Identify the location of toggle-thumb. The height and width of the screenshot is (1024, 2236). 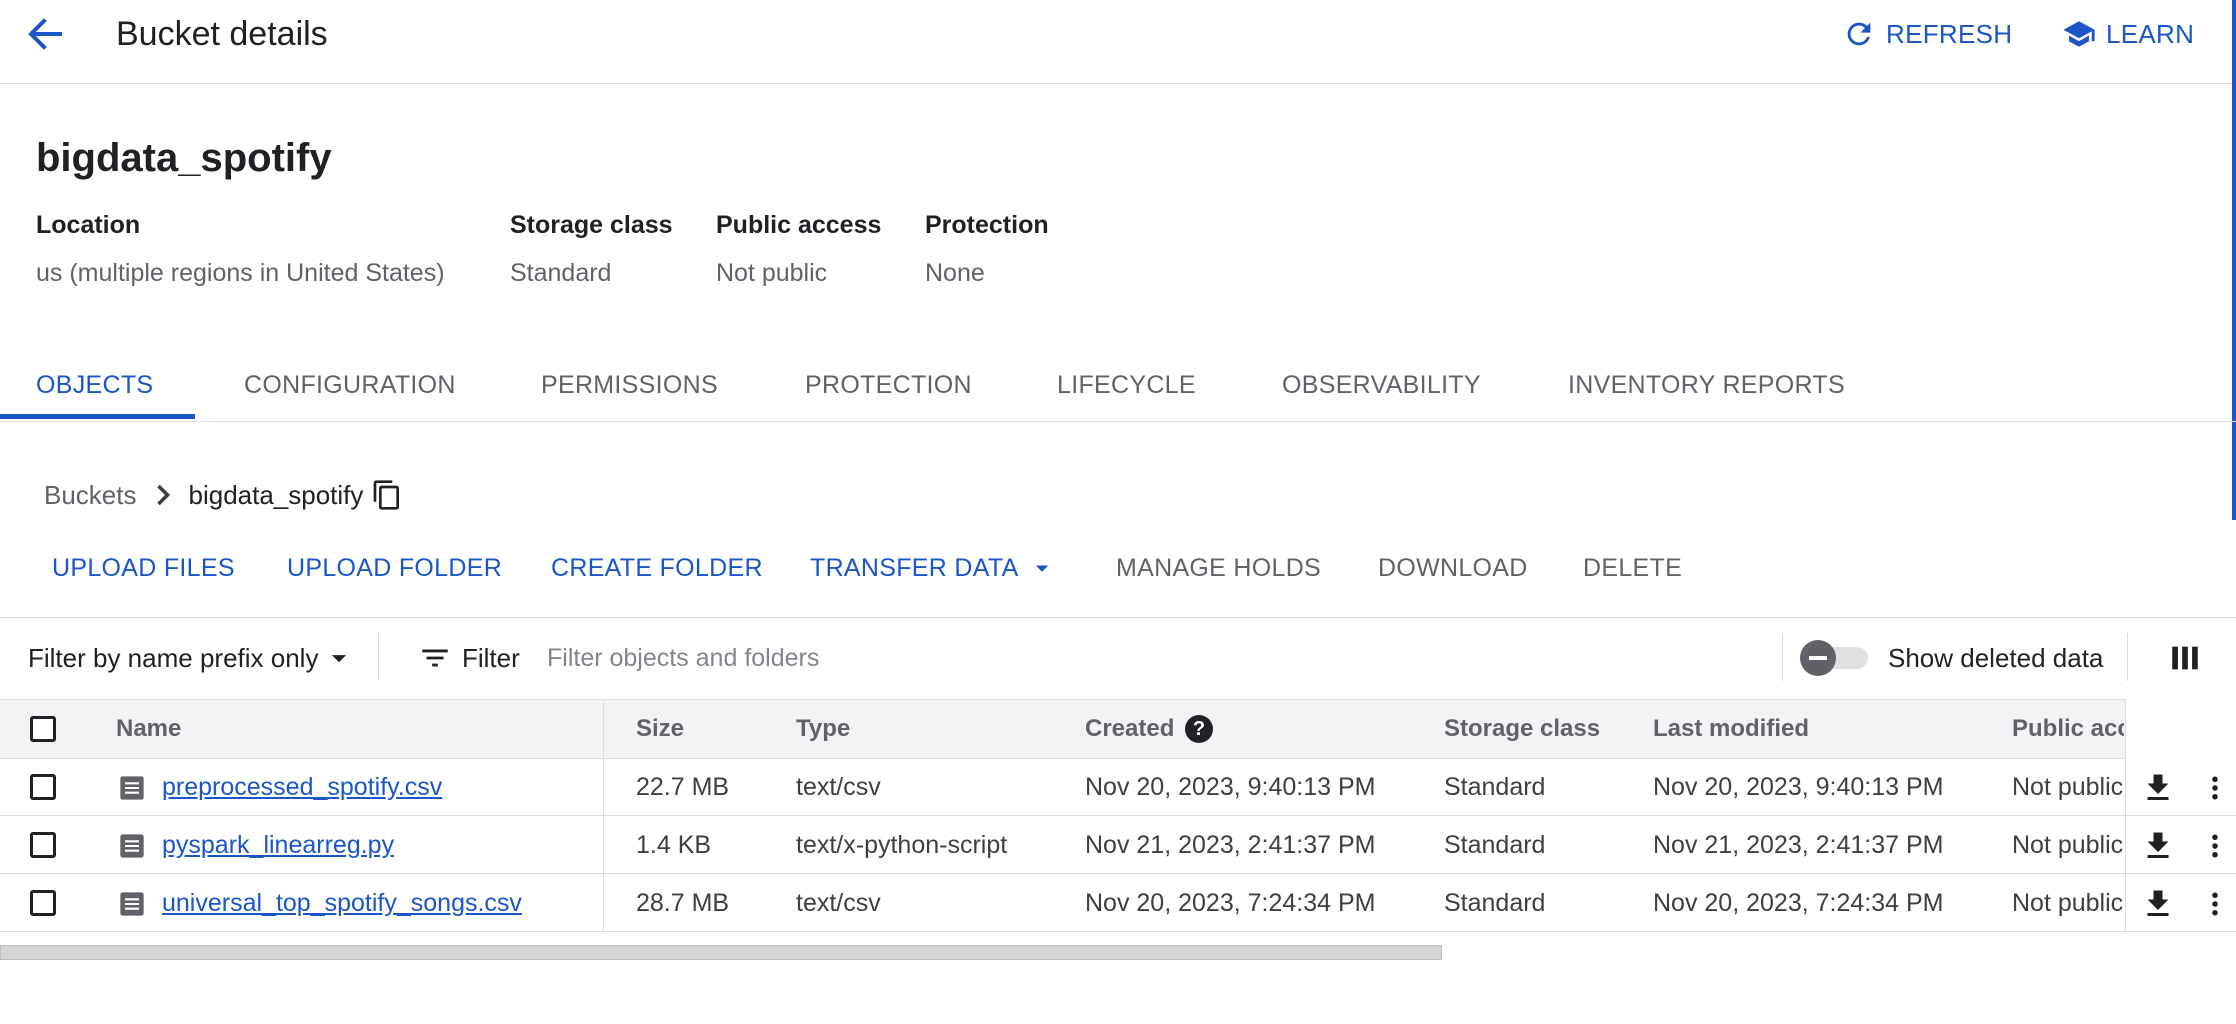
(1818, 658).